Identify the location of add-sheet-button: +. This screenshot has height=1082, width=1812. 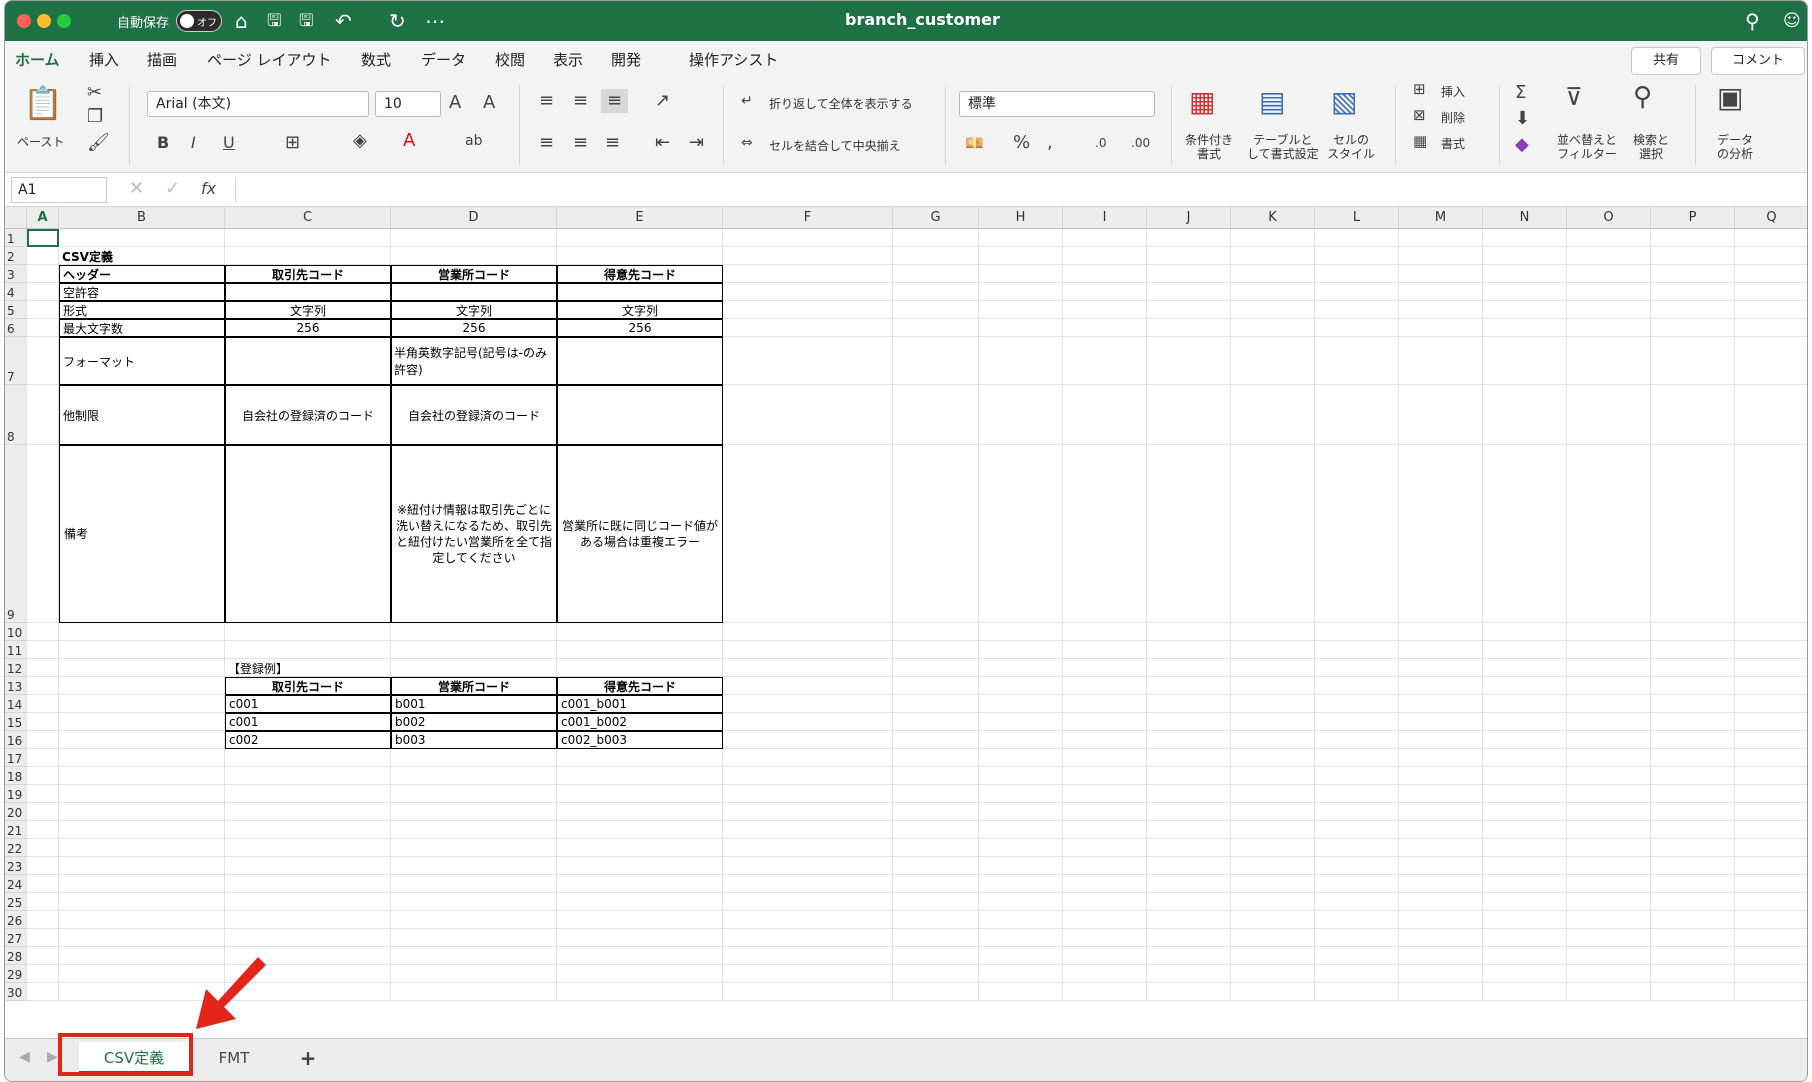
(308, 1058).